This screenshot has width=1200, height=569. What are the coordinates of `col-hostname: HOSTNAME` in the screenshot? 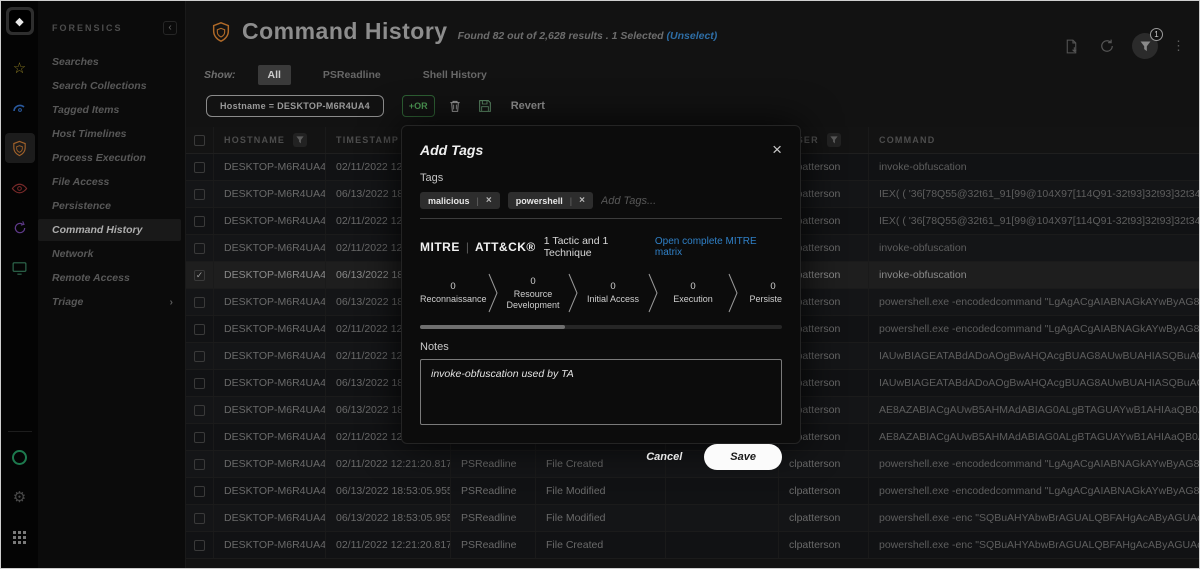 It's located at (270, 140).